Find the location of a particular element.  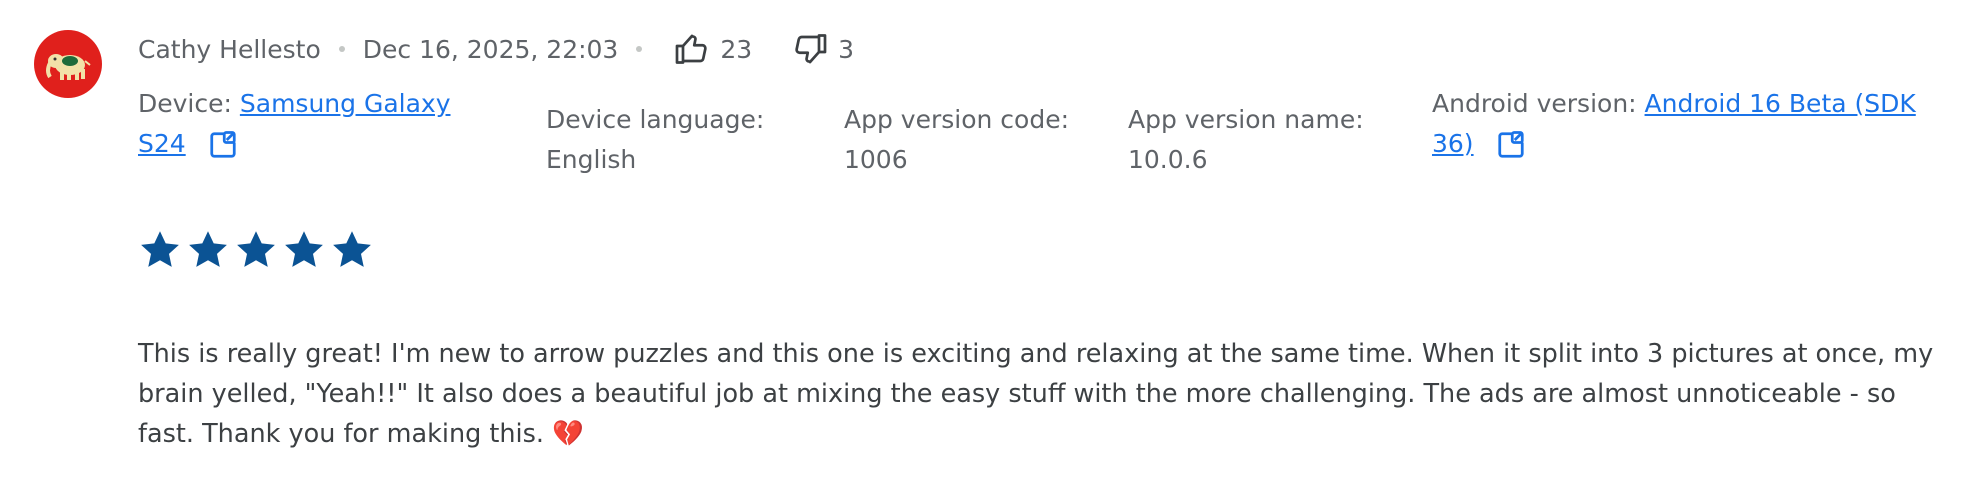

device-language-info: Device language: English is located at coordinates (655, 140).